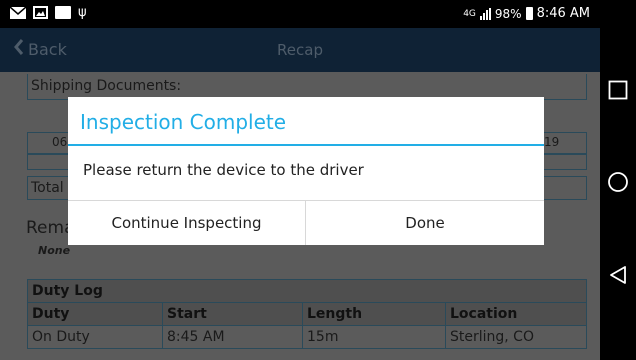 The image size is (636, 360). I want to click on cell-duty: On Duty, so click(95, 337).